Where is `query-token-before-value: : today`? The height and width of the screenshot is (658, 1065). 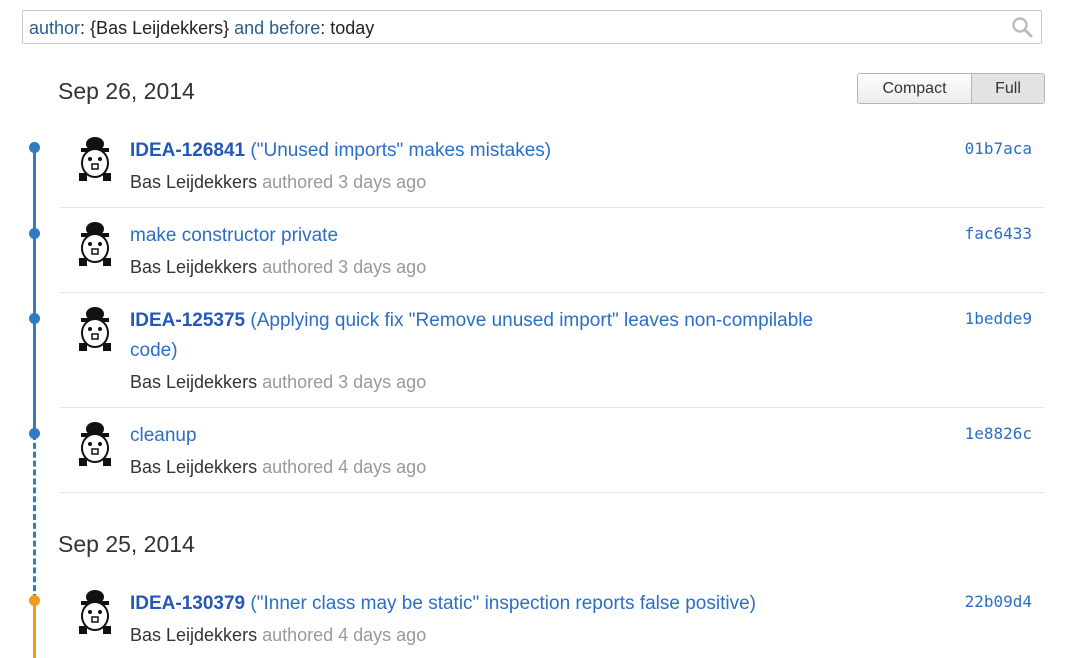 query-token-before-value: : today is located at coordinates (347, 28).